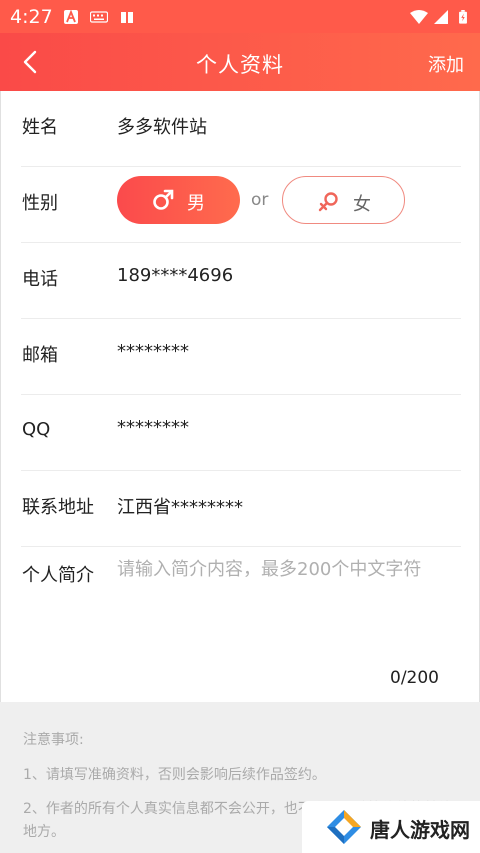  What do you see at coordinates (240, 357) in the screenshot?
I see `email-row: 邮箱 ********` at bounding box center [240, 357].